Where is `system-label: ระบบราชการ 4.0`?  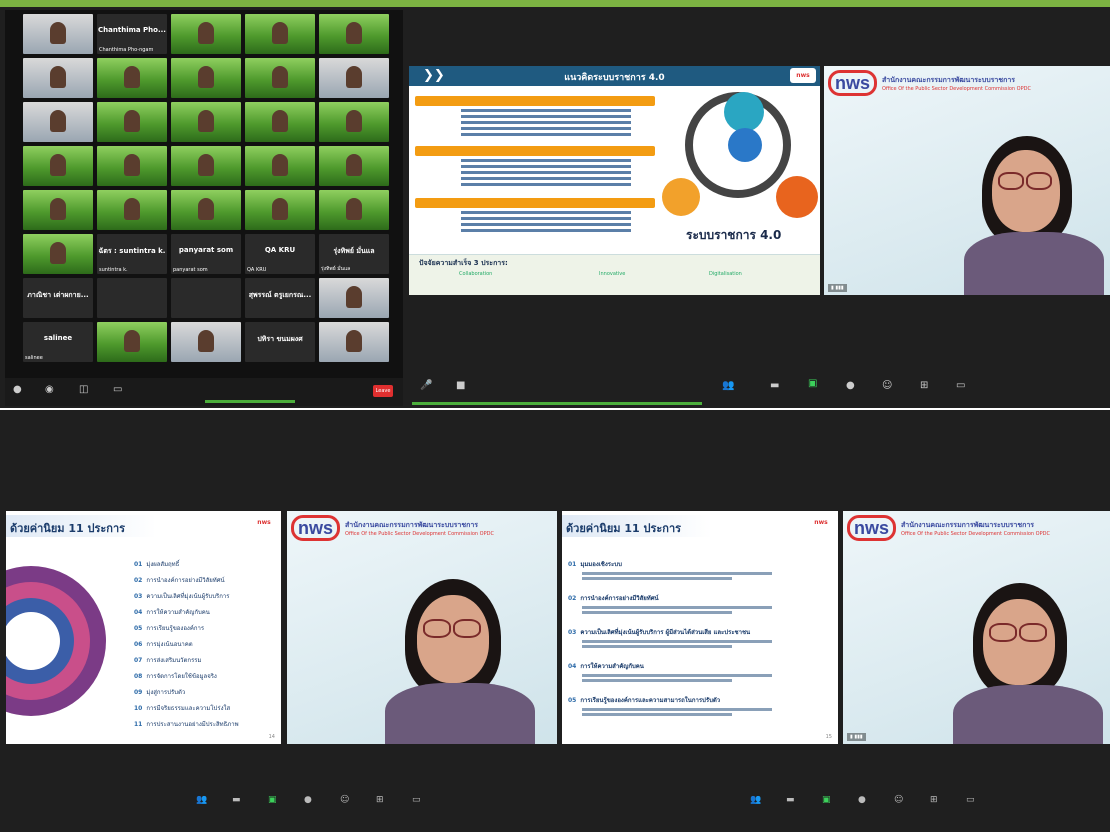
system-label: ระบบราชการ 4.0 is located at coordinates (734, 235).